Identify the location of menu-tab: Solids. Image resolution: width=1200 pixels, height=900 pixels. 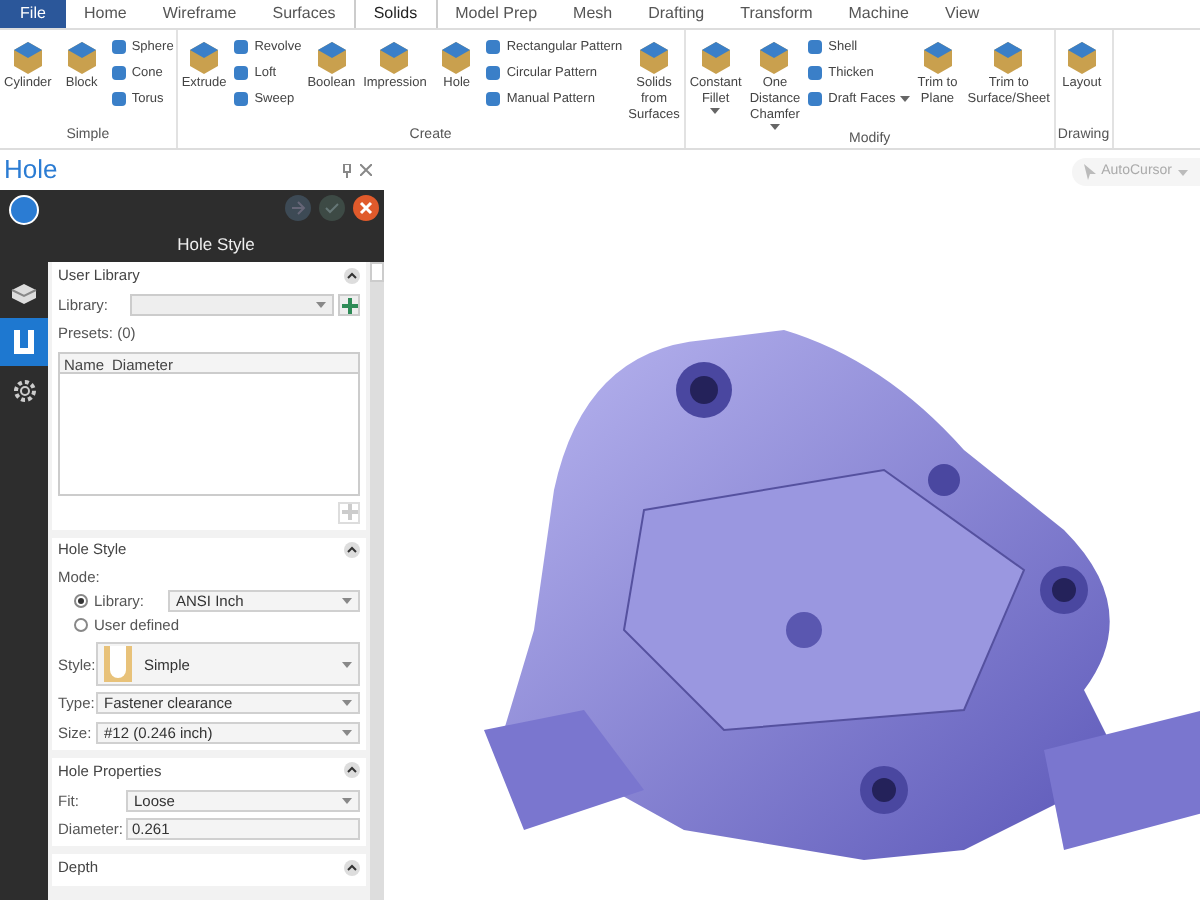
(395, 14).